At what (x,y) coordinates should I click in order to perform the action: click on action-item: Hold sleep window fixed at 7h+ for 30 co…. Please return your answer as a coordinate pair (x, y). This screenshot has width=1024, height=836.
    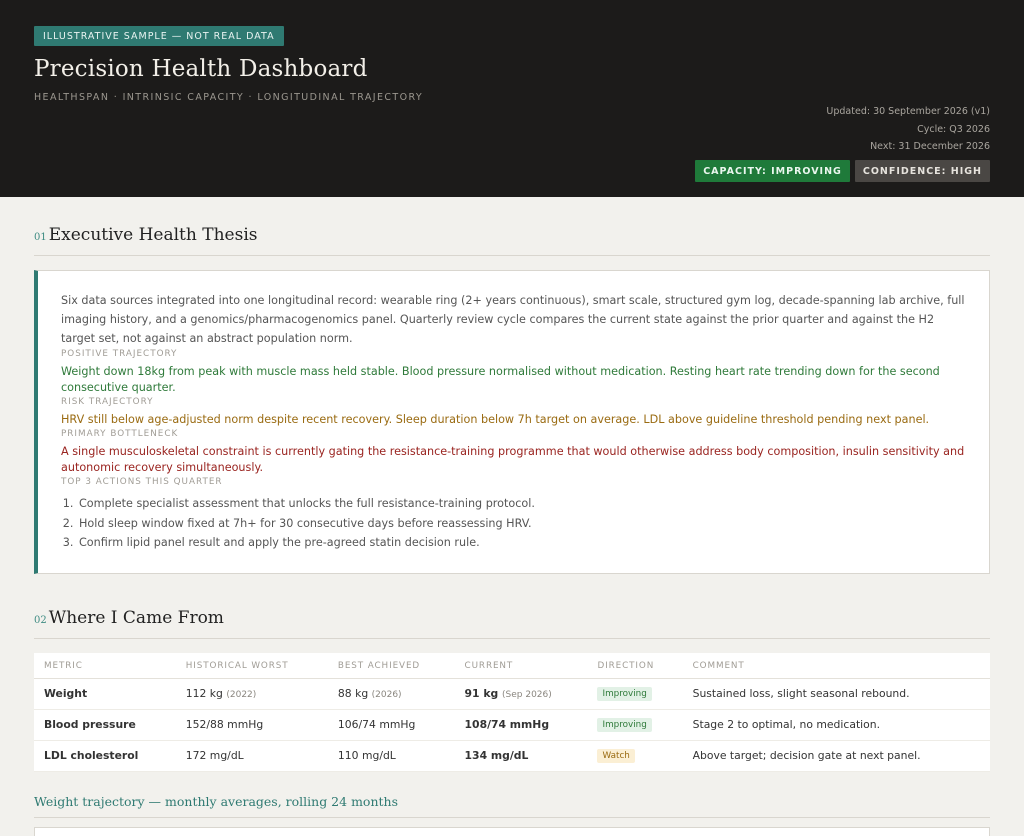
    Looking at the image, I should click on (521, 524).